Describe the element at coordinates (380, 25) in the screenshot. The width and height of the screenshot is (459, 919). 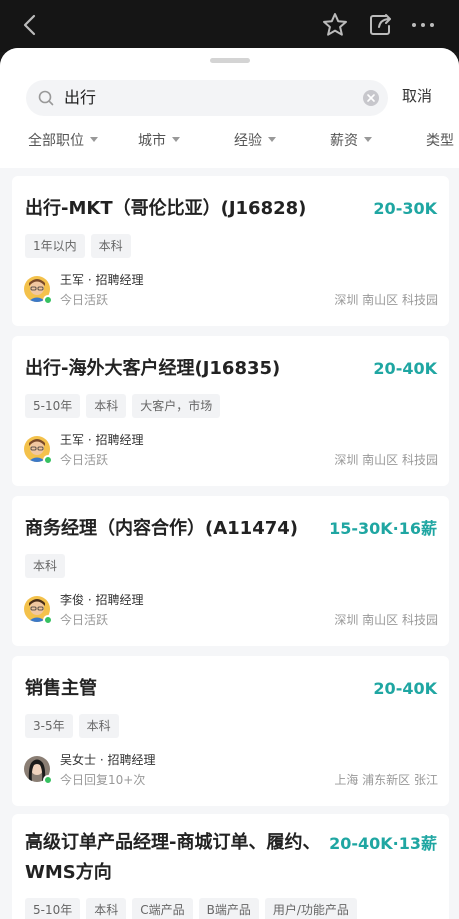
I see `share-icon` at that location.